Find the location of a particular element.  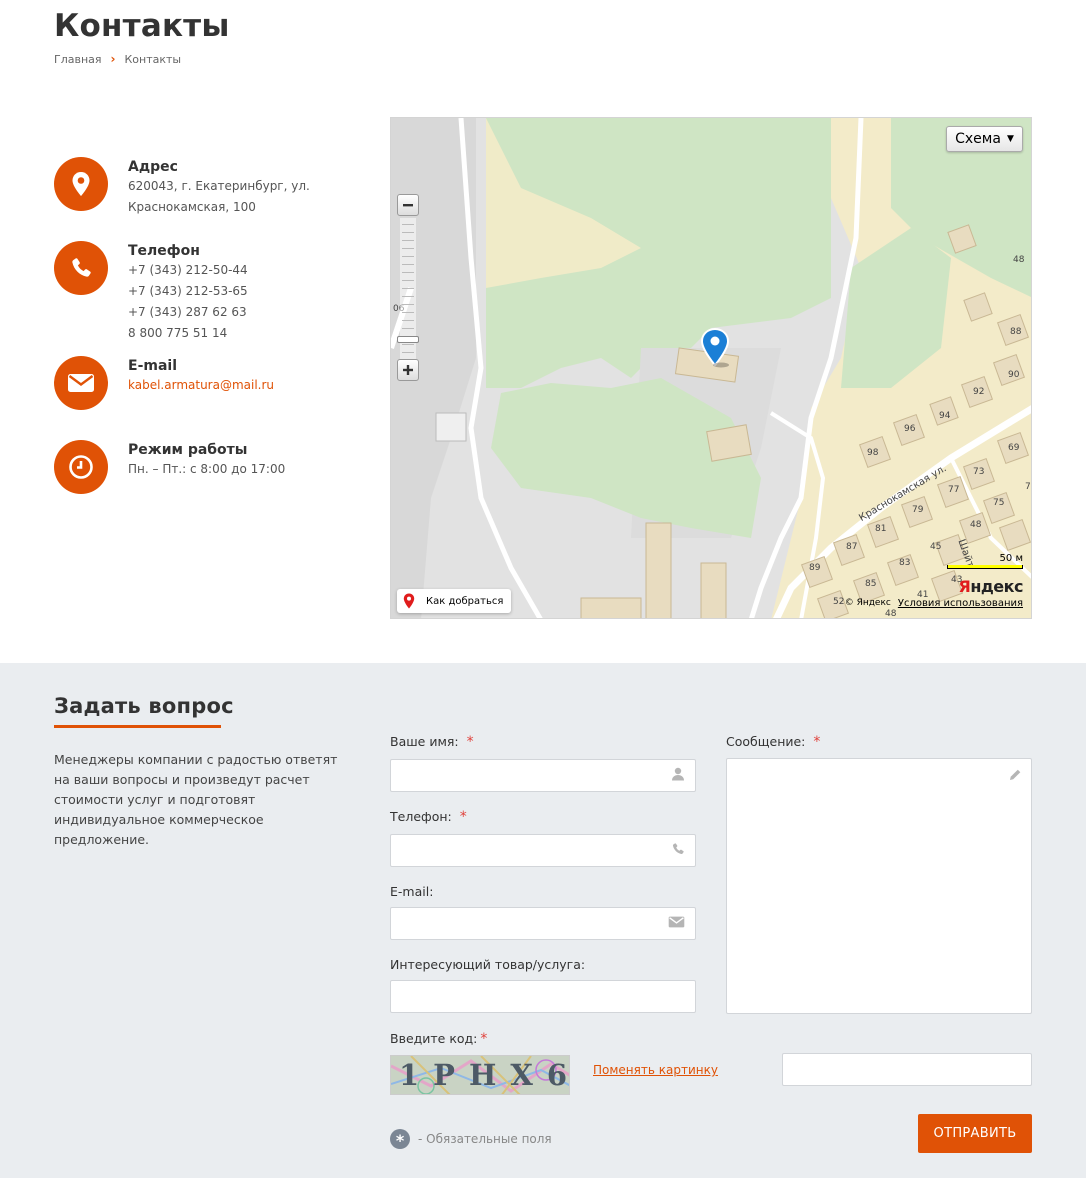

section-title: Задать вопрос is located at coordinates (144, 706).